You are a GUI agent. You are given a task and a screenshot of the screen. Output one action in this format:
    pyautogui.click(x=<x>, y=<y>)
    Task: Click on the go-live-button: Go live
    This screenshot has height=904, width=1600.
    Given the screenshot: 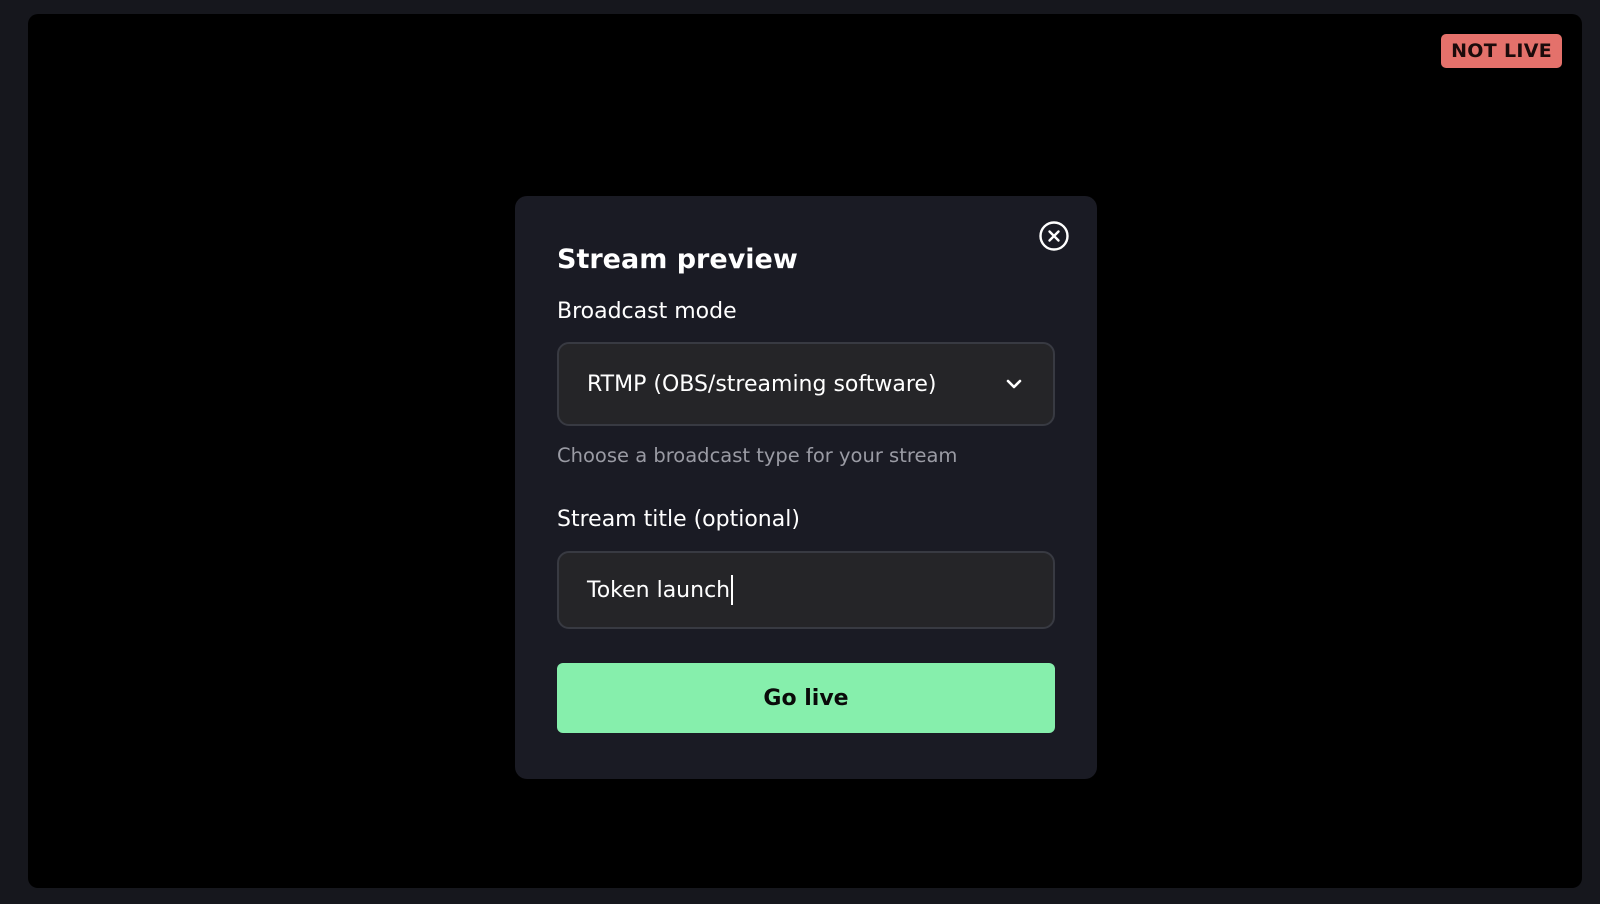 What is the action you would take?
    pyautogui.click(x=806, y=698)
    